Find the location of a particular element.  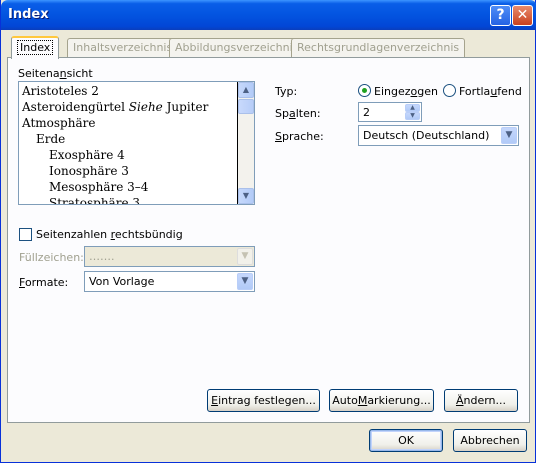

fill-char-select: ……. ▼ is located at coordinates (169, 256).